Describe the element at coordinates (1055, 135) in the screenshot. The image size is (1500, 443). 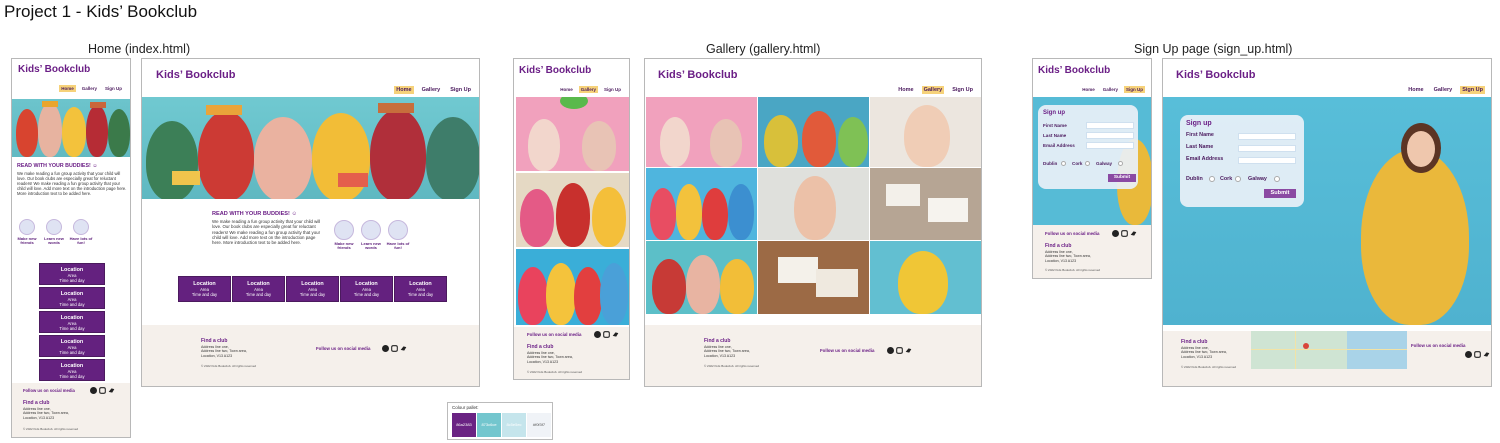
I see `field-label: Last Name` at that location.